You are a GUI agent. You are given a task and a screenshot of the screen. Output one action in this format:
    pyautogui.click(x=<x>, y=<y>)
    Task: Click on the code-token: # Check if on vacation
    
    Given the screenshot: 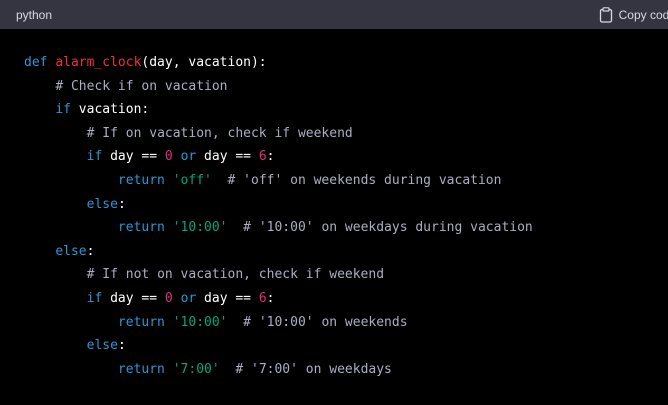 What is the action you would take?
    pyautogui.click(x=141, y=86)
    